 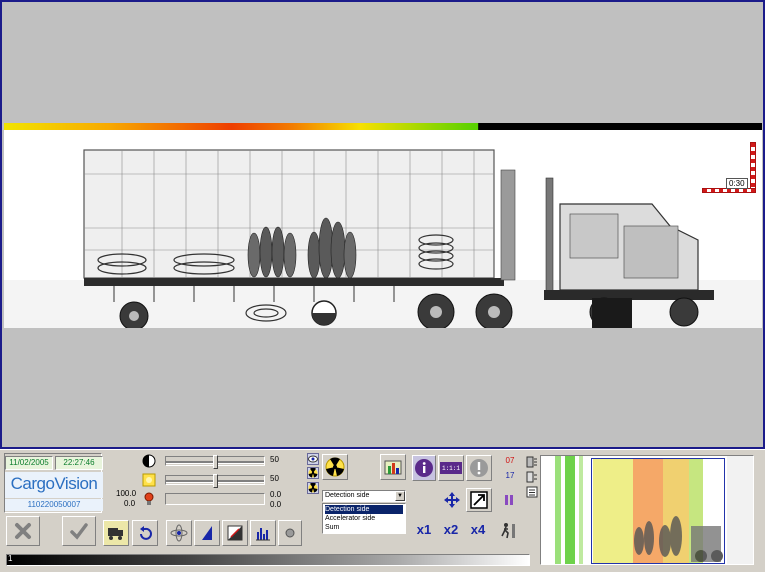 What do you see at coordinates (276, 494) in the screenshot?
I see `dose-left-value: 0.0` at bounding box center [276, 494].